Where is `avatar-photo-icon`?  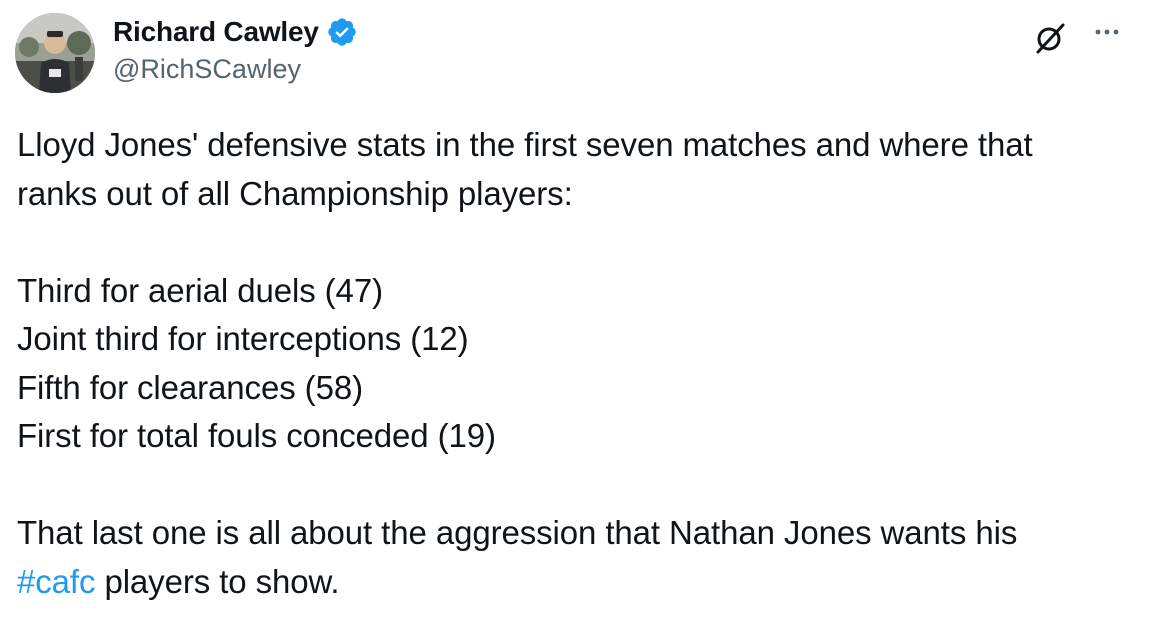
avatar-photo-icon is located at coordinates (55, 53).